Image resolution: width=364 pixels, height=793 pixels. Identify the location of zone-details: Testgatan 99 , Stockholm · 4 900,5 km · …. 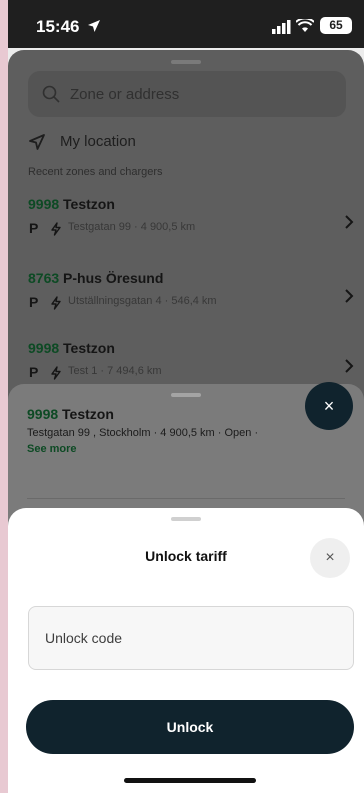
(143, 433).